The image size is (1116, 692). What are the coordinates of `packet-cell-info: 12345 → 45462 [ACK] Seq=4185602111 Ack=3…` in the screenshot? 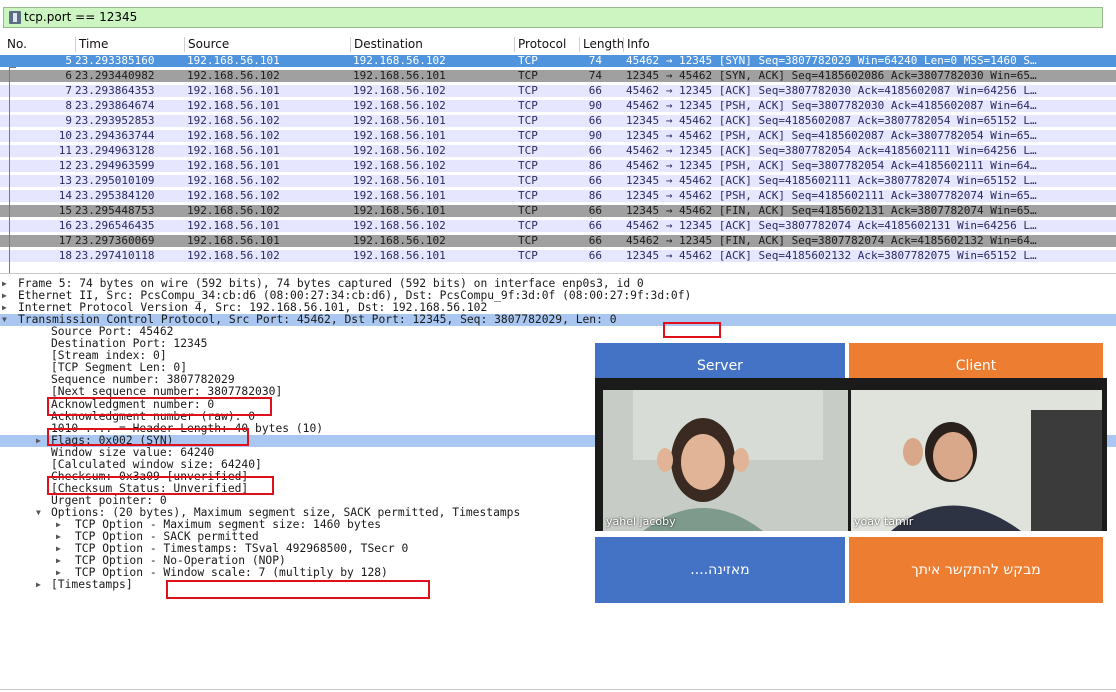 It's located at (831, 180).